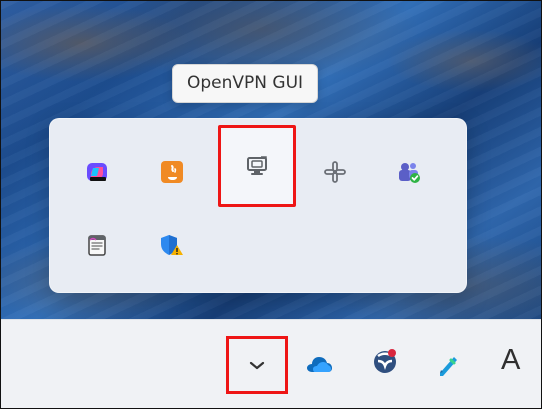 This screenshot has height=409, width=542. I want to click on slack-icon, so click(335, 172).